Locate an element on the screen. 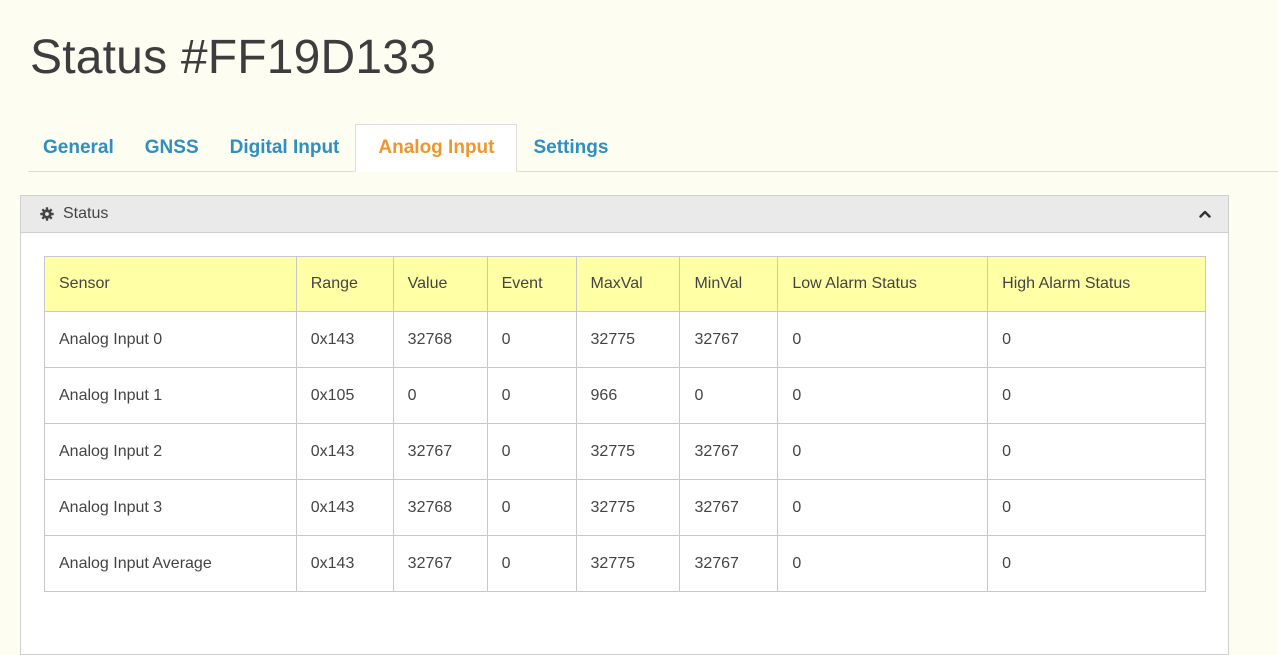  table-row: Analog Input 1 0x105 0 0 966 0 0 0 is located at coordinates (625, 395).